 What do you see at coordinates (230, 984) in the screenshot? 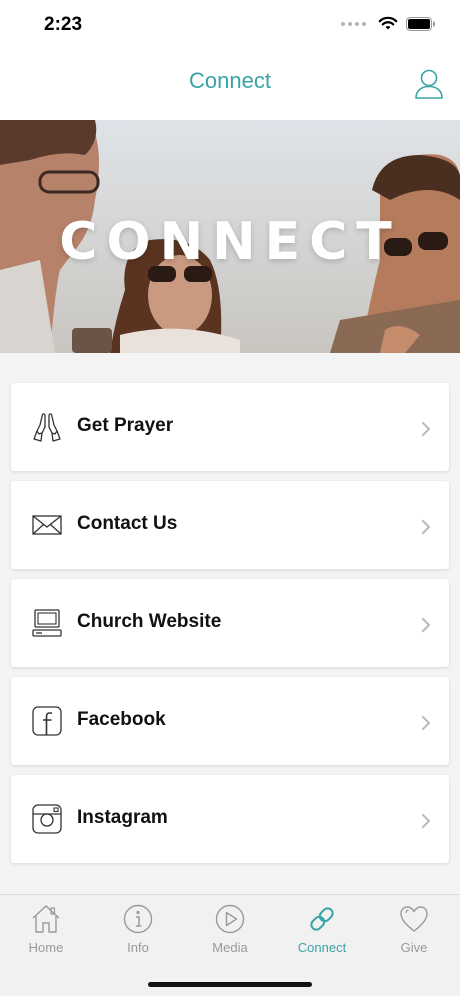
I see `home-indicator` at bounding box center [230, 984].